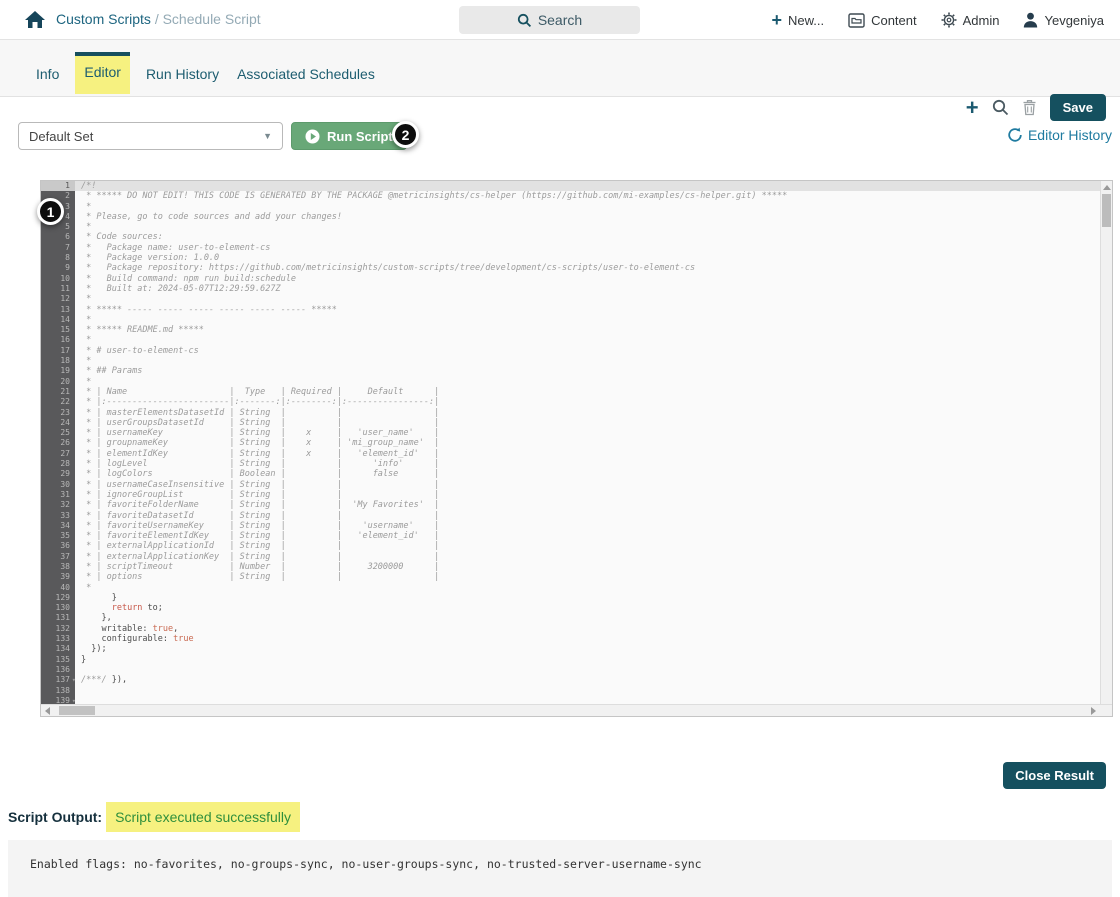  I want to click on tab-run-history: Run History, so click(182, 77).